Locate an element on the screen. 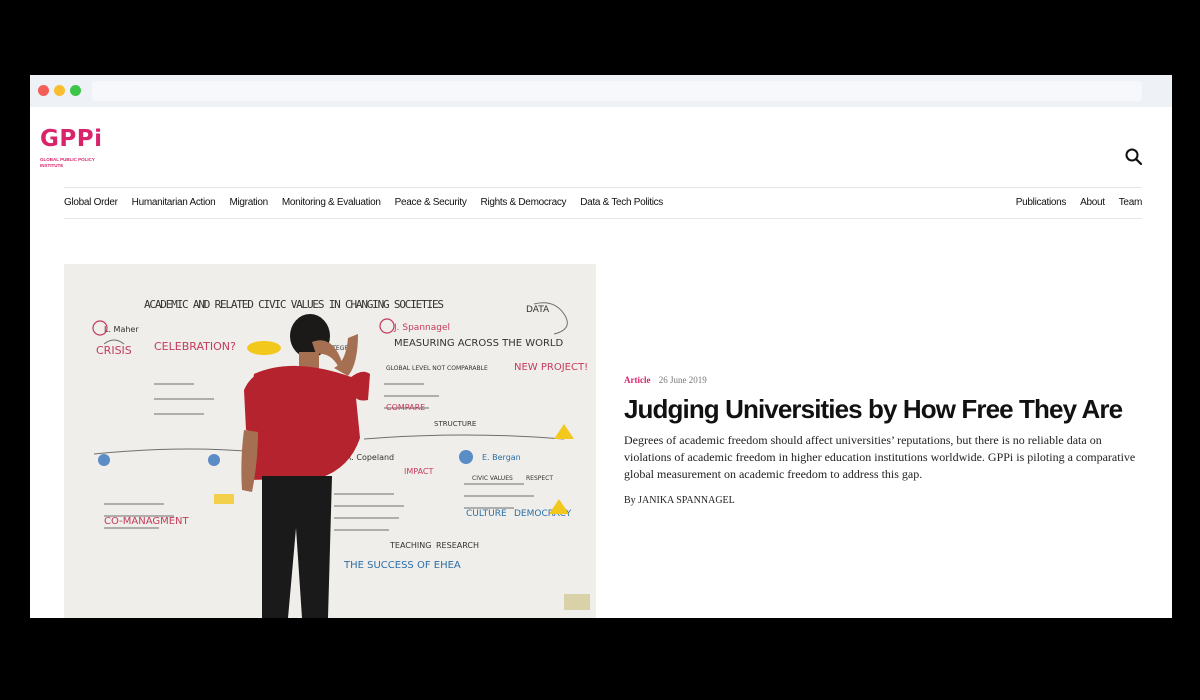 Image resolution: width=1200 pixels, height=700 pixels. nav-item-data-tech-politics: Data & Tech Politics is located at coordinates (621, 202).